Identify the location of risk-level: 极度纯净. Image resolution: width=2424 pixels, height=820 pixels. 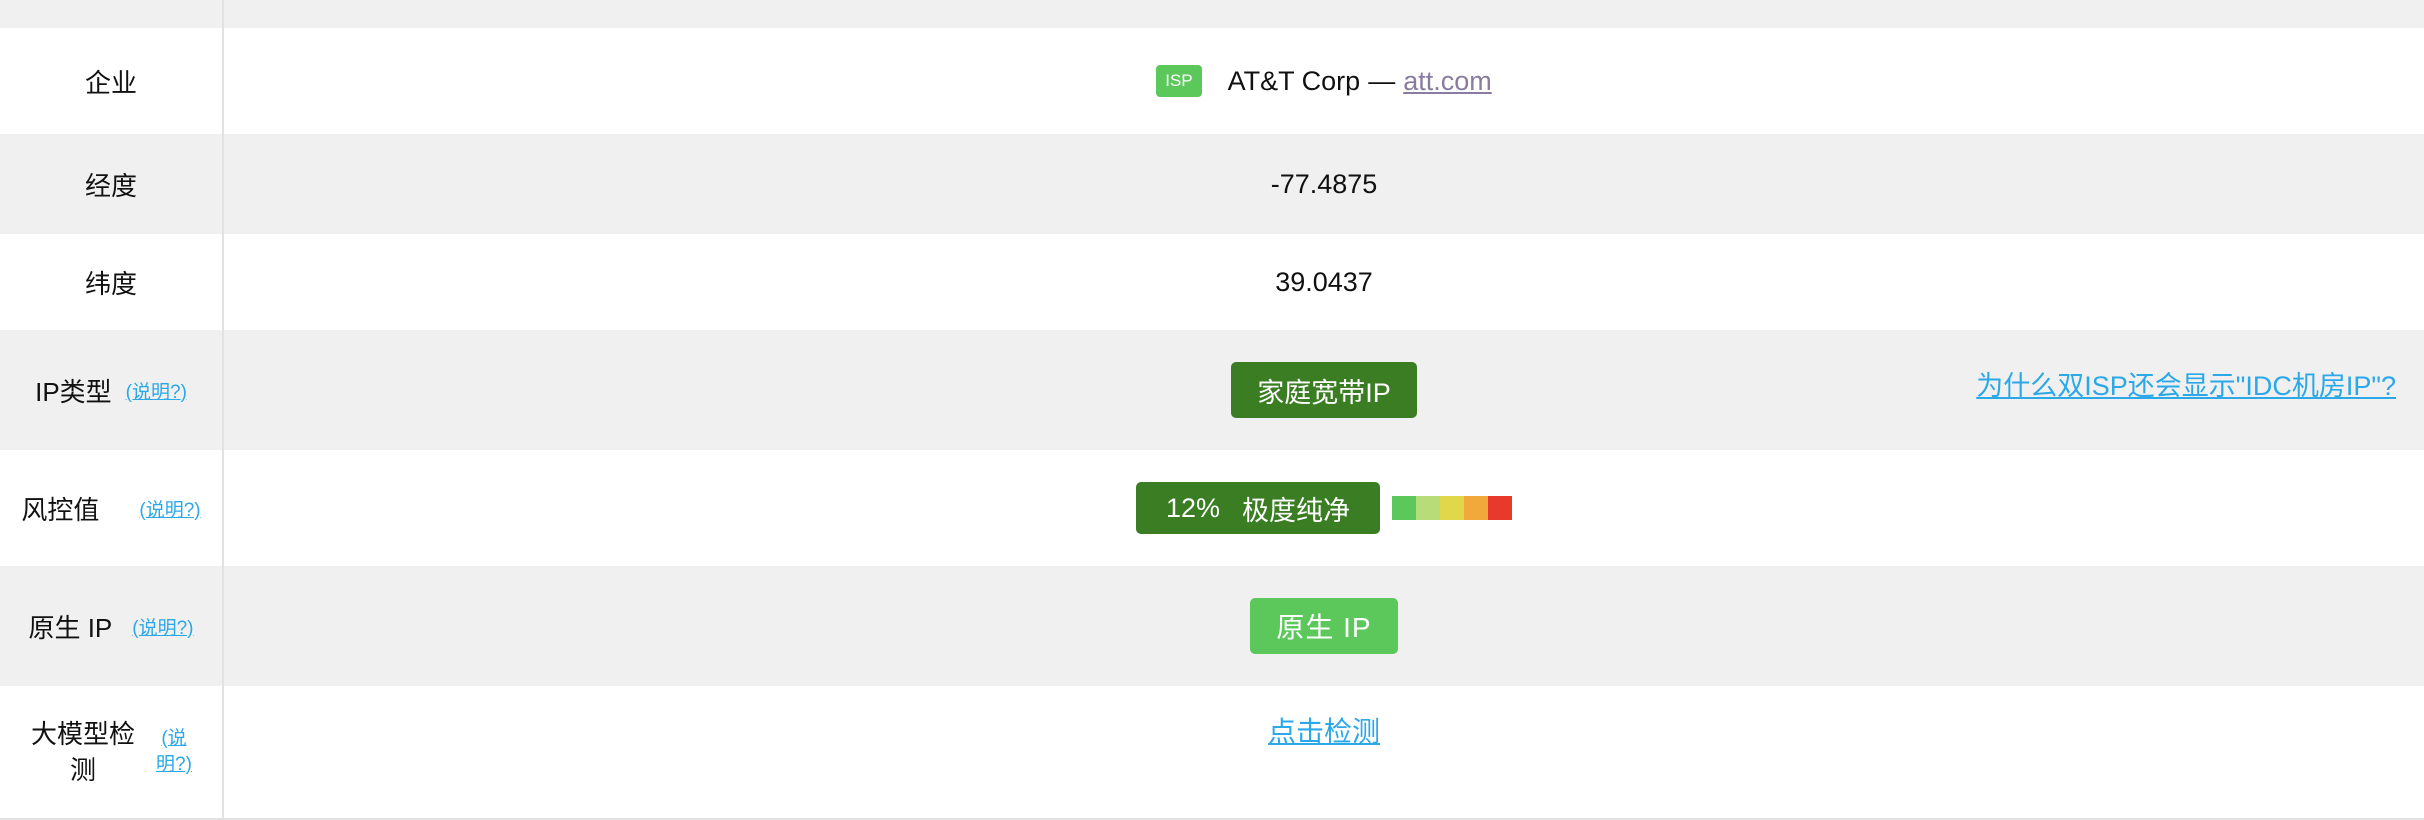
(1296, 510).